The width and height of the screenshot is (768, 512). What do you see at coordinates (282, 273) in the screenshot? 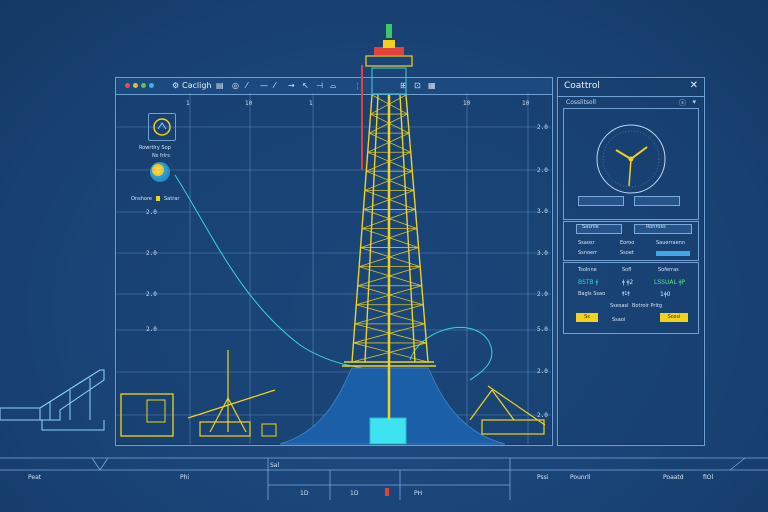
I see `trajectory-curve` at bounding box center [282, 273].